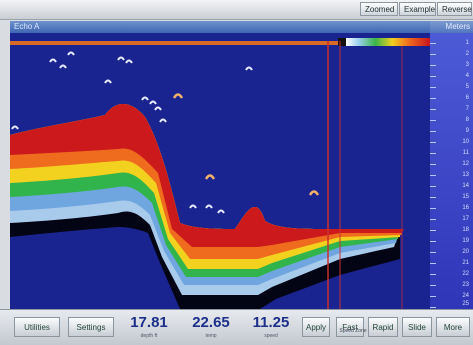 This screenshot has height=345, width=473. Describe the element at coordinates (149, 336) in the screenshot. I see `depth-label: depth ft` at that location.